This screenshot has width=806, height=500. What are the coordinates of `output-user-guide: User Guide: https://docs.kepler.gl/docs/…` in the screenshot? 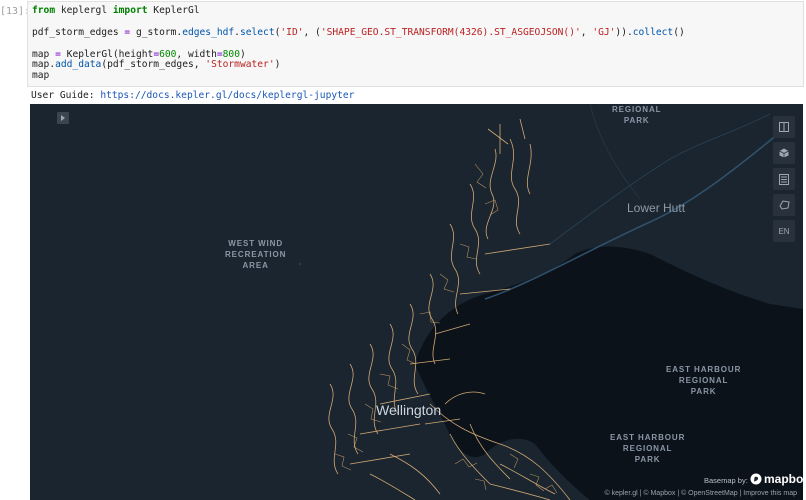 It's located at (192, 95).